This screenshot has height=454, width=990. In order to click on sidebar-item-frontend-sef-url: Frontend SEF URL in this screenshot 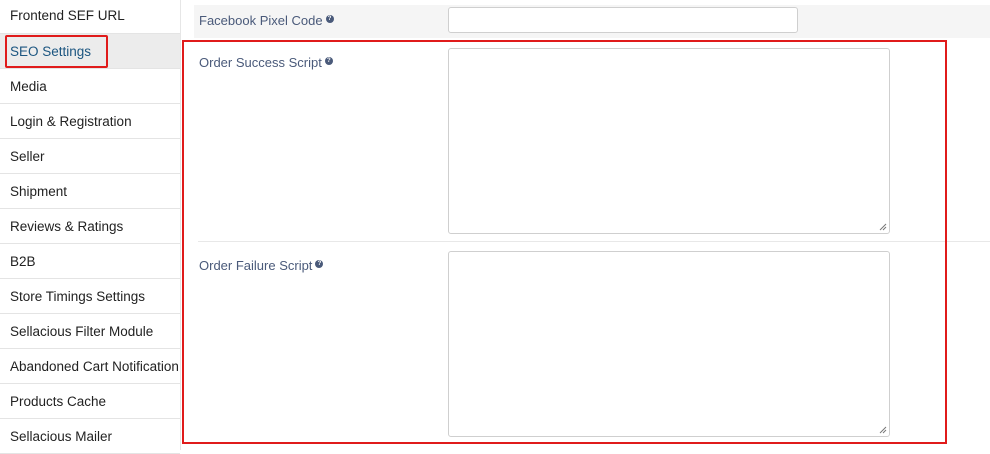, I will do `click(90, 17)`.